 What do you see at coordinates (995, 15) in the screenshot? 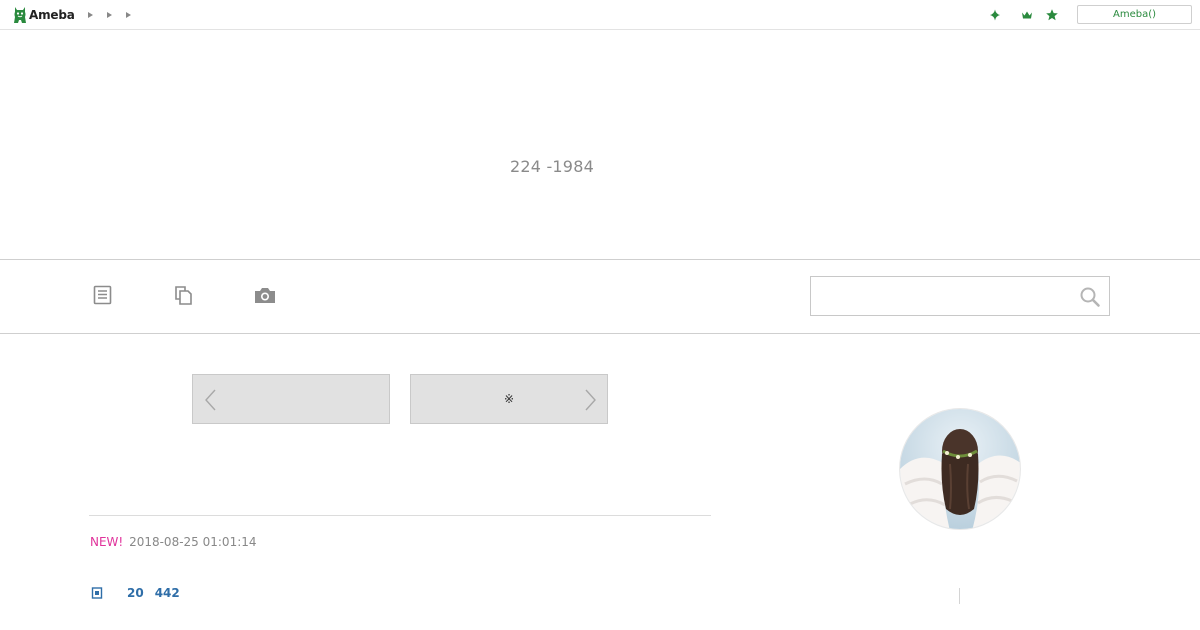
I see `sparkle-icon` at bounding box center [995, 15].